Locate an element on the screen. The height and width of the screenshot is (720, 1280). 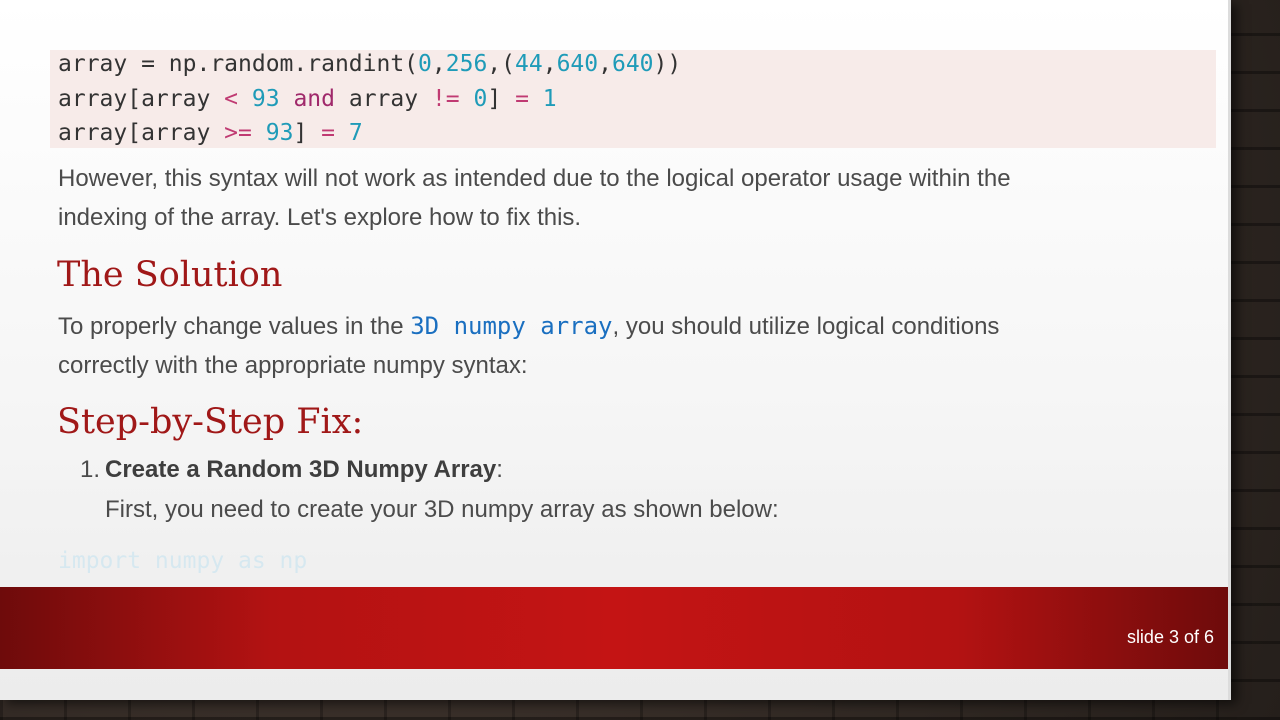
code-line-3: array[array >= 93] = 7 is located at coordinates (210, 133).